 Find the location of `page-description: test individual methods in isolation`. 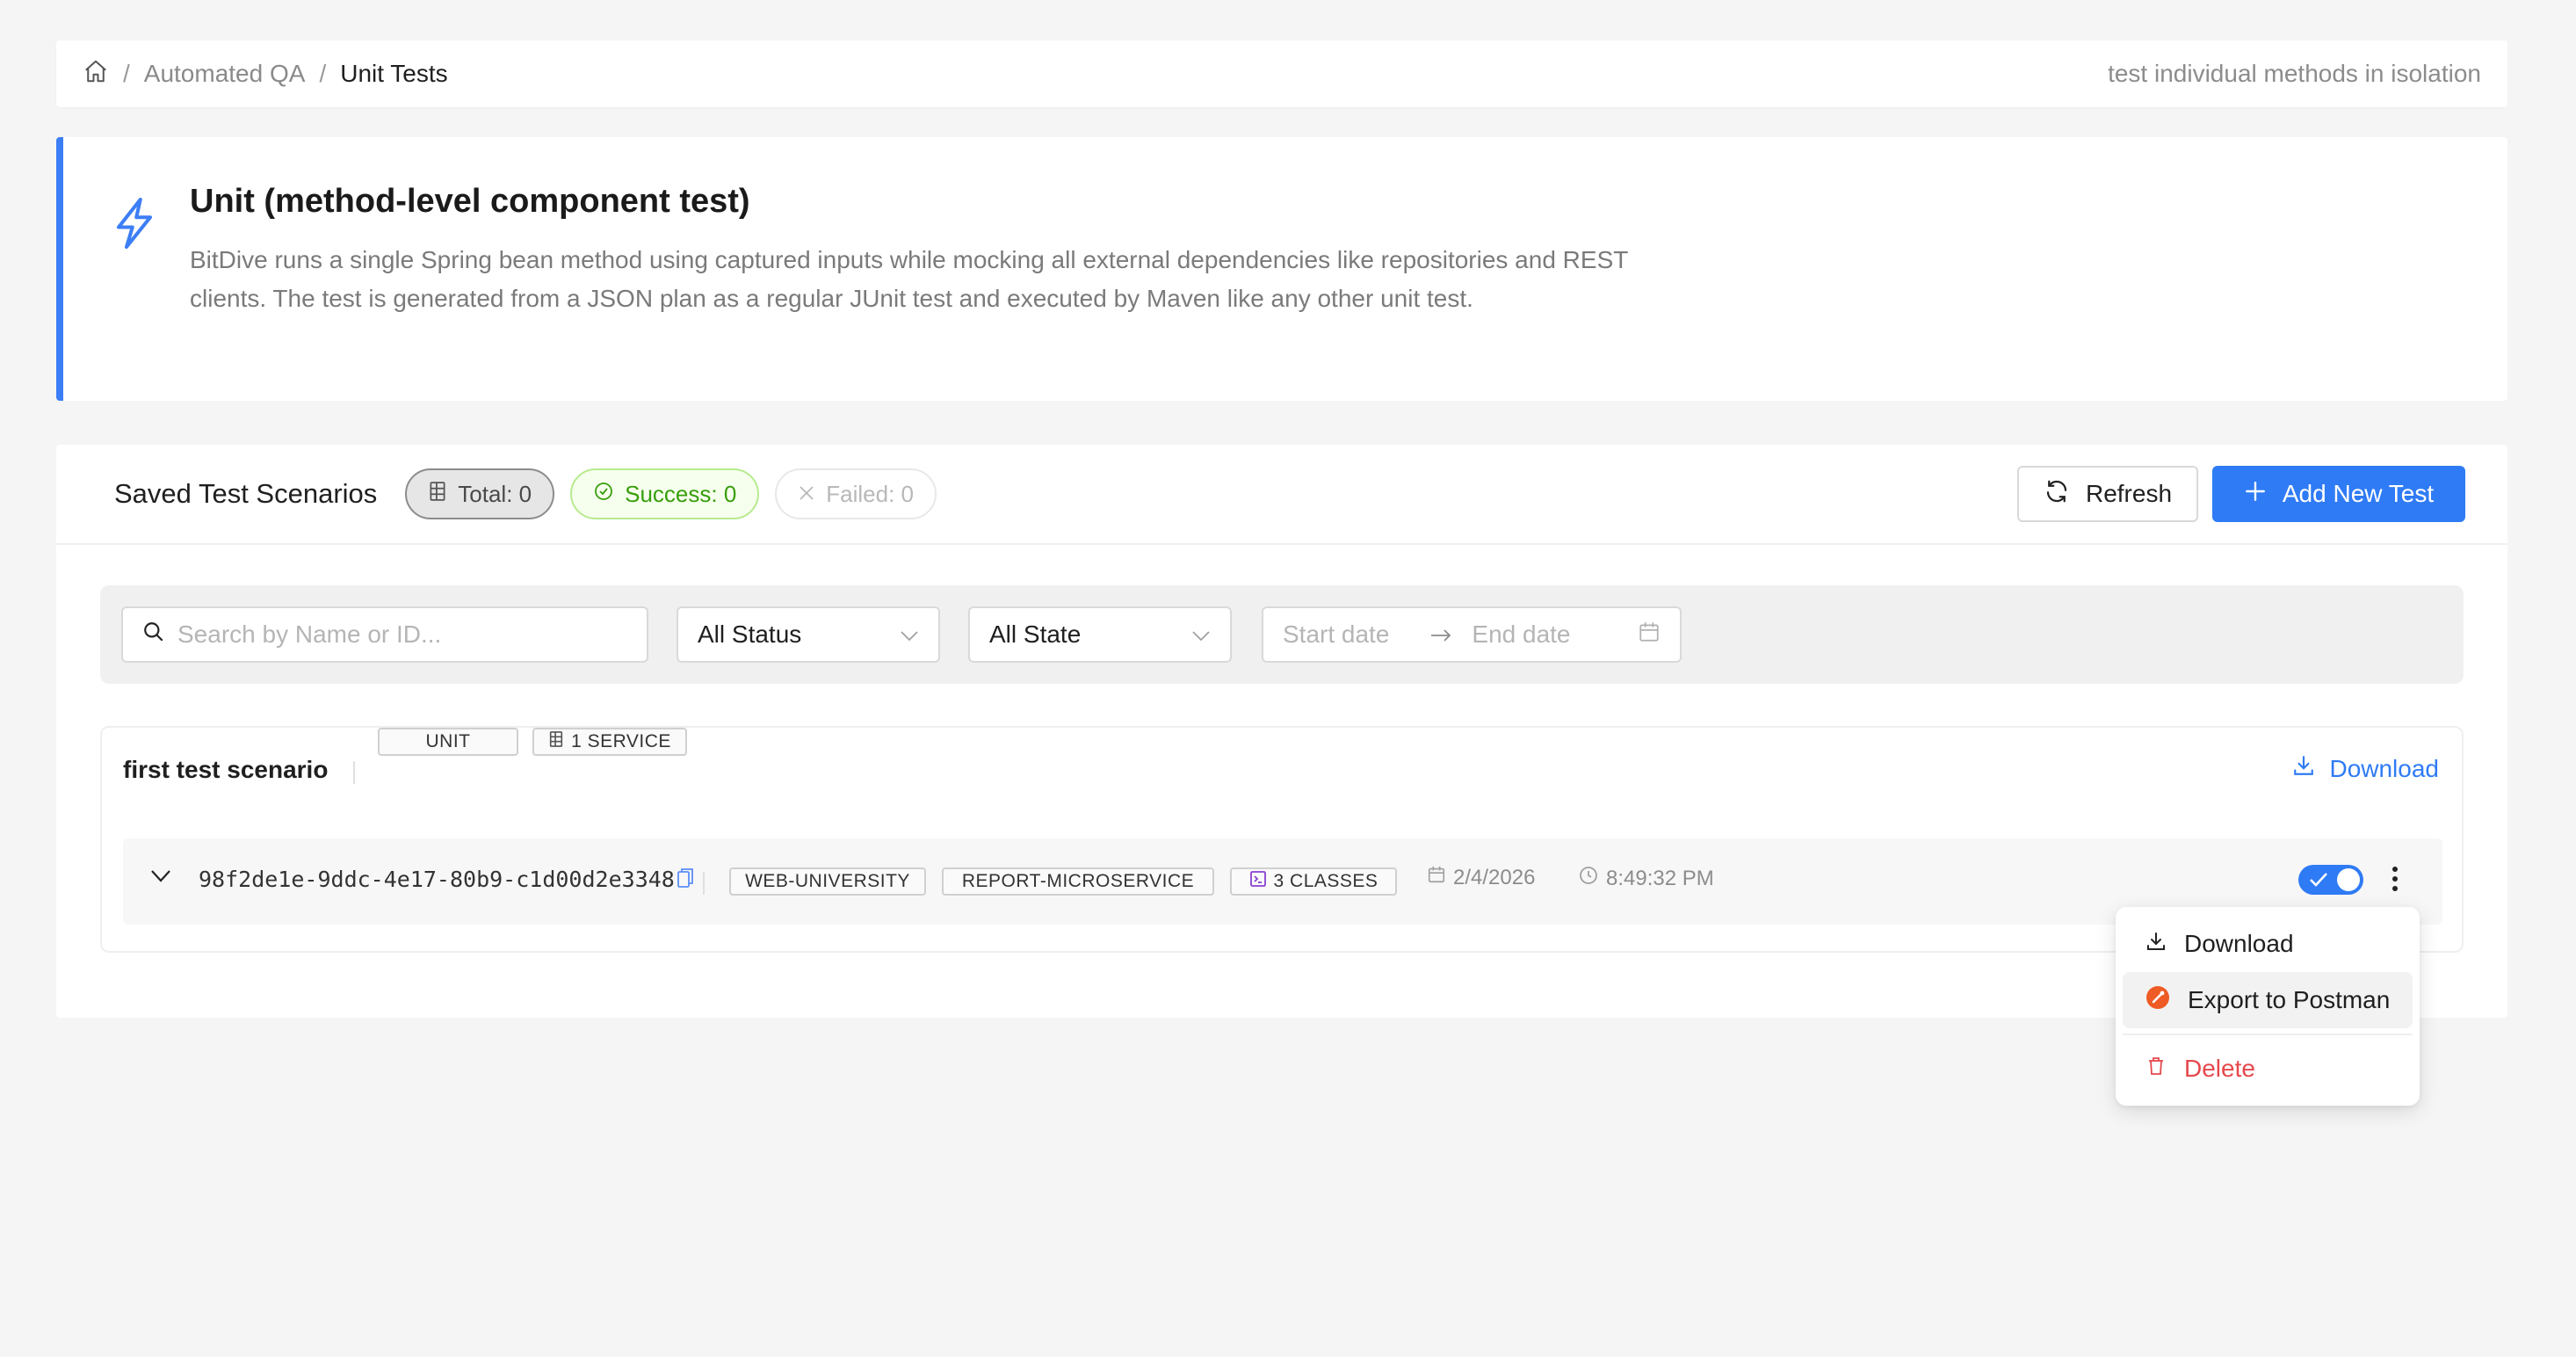

page-description: test individual methods in isolation is located at coordinates (2294, 73).